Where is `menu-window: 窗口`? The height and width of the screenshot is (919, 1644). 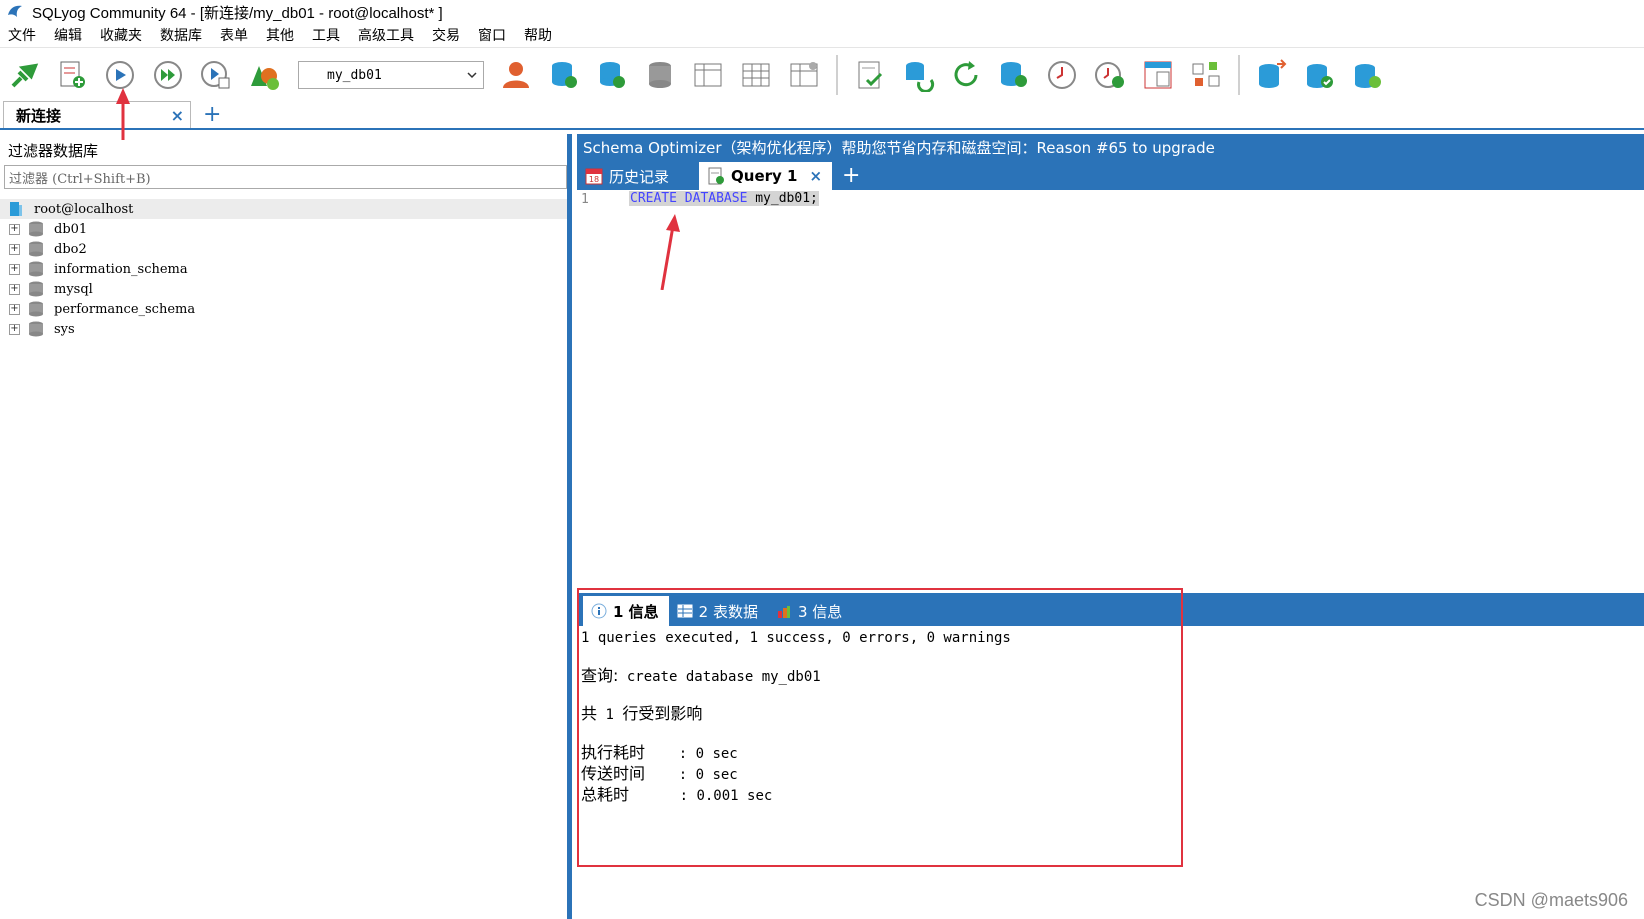
menu-window: 窗口 is located at coordinates (492, 36).